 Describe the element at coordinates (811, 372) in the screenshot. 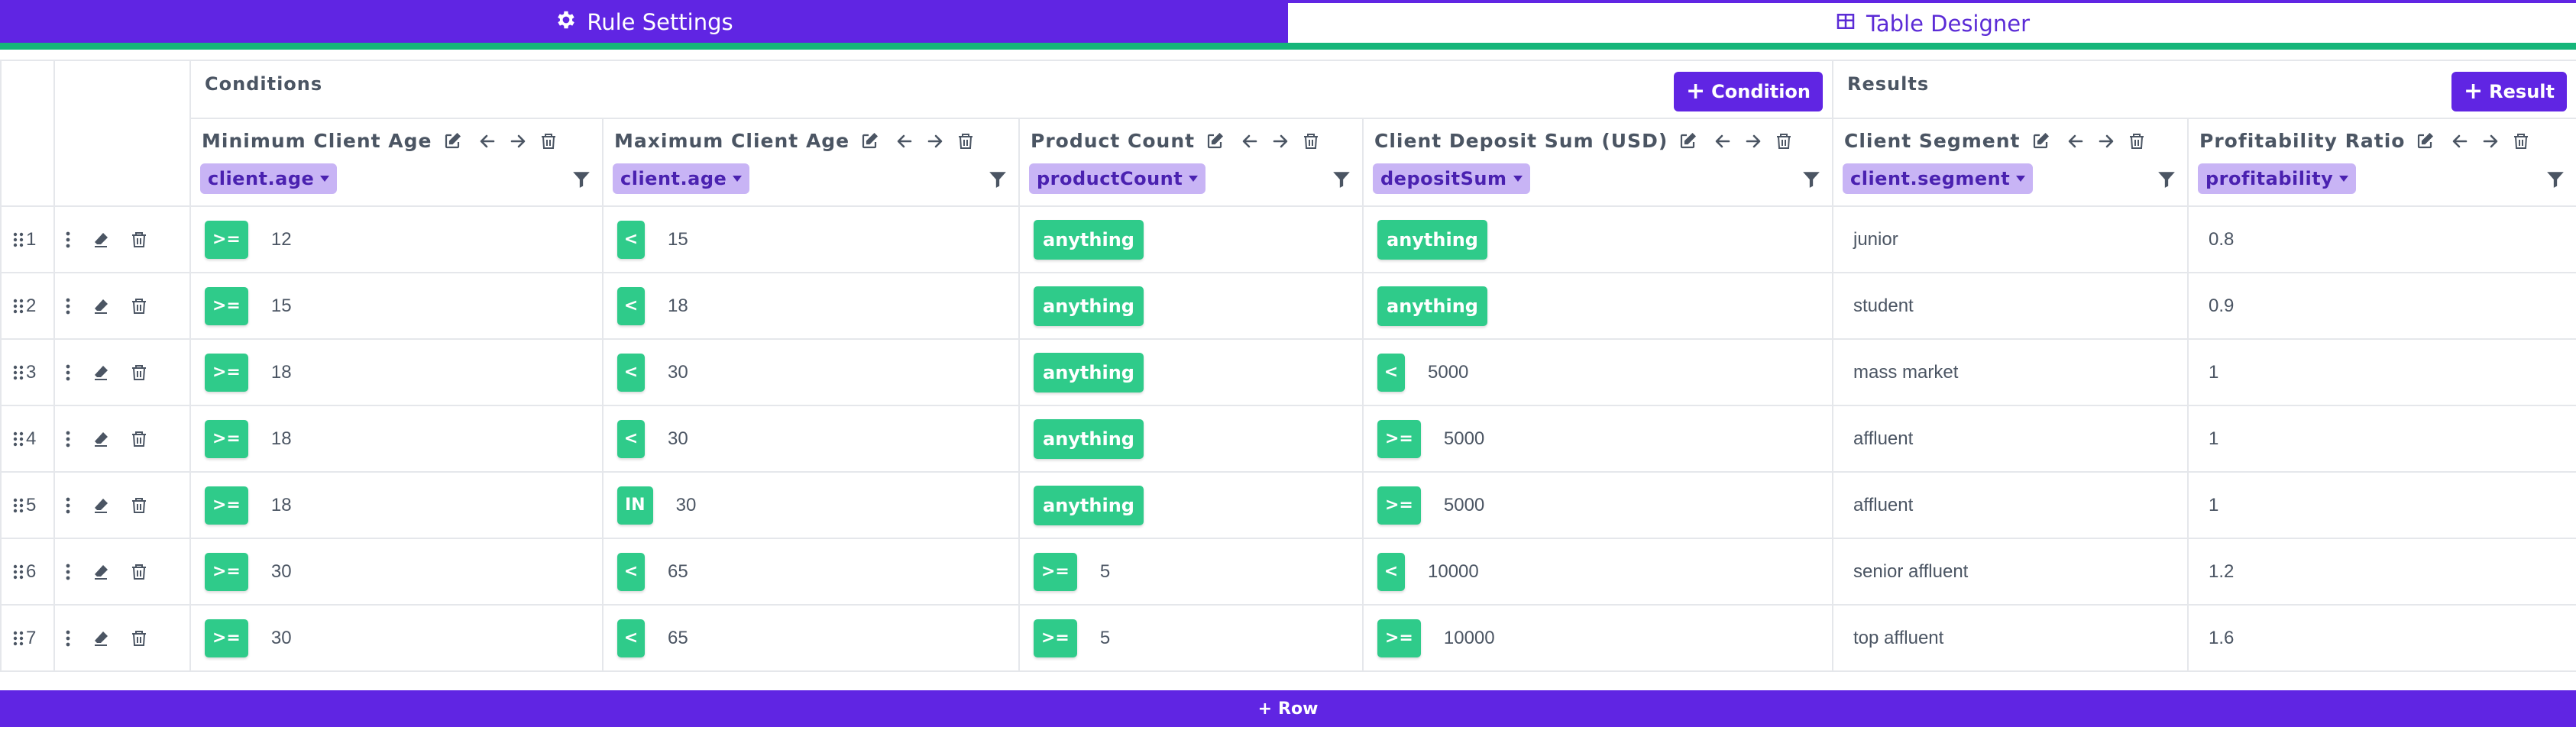

I see `condition-cell: < 30` at that location.